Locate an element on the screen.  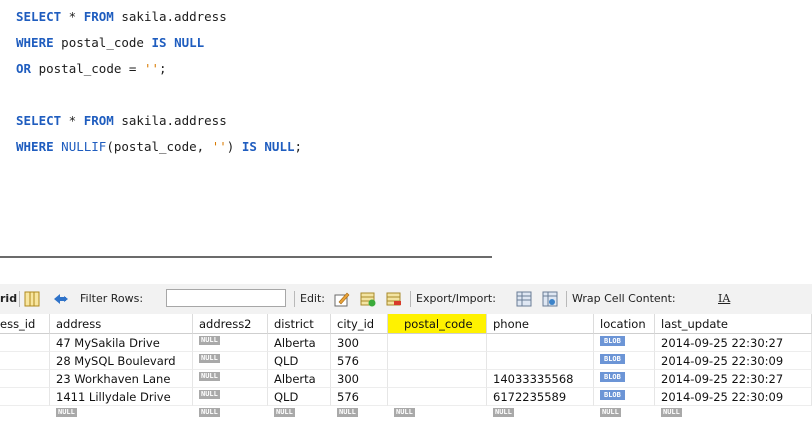
cell-phone: 6172235589 is located at coordinates (540, 397).